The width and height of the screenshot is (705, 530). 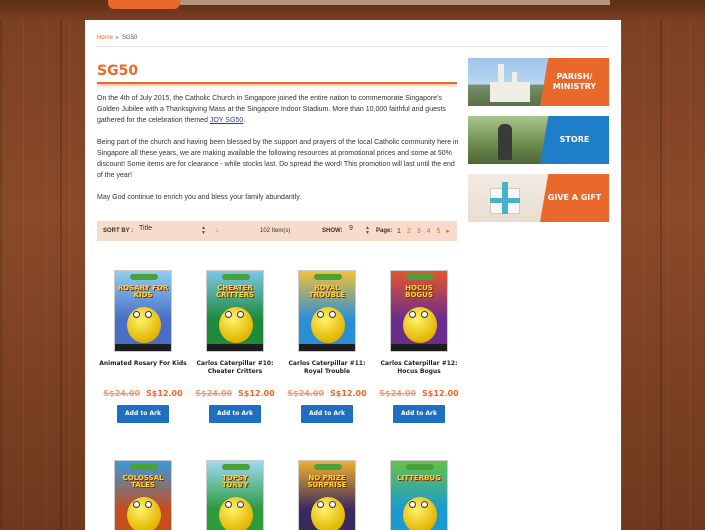 What do you see at coordinates (118, 231) in the screenshot?
I see `sort-by-label: SORT BY :` at bounding box center [118, 231].